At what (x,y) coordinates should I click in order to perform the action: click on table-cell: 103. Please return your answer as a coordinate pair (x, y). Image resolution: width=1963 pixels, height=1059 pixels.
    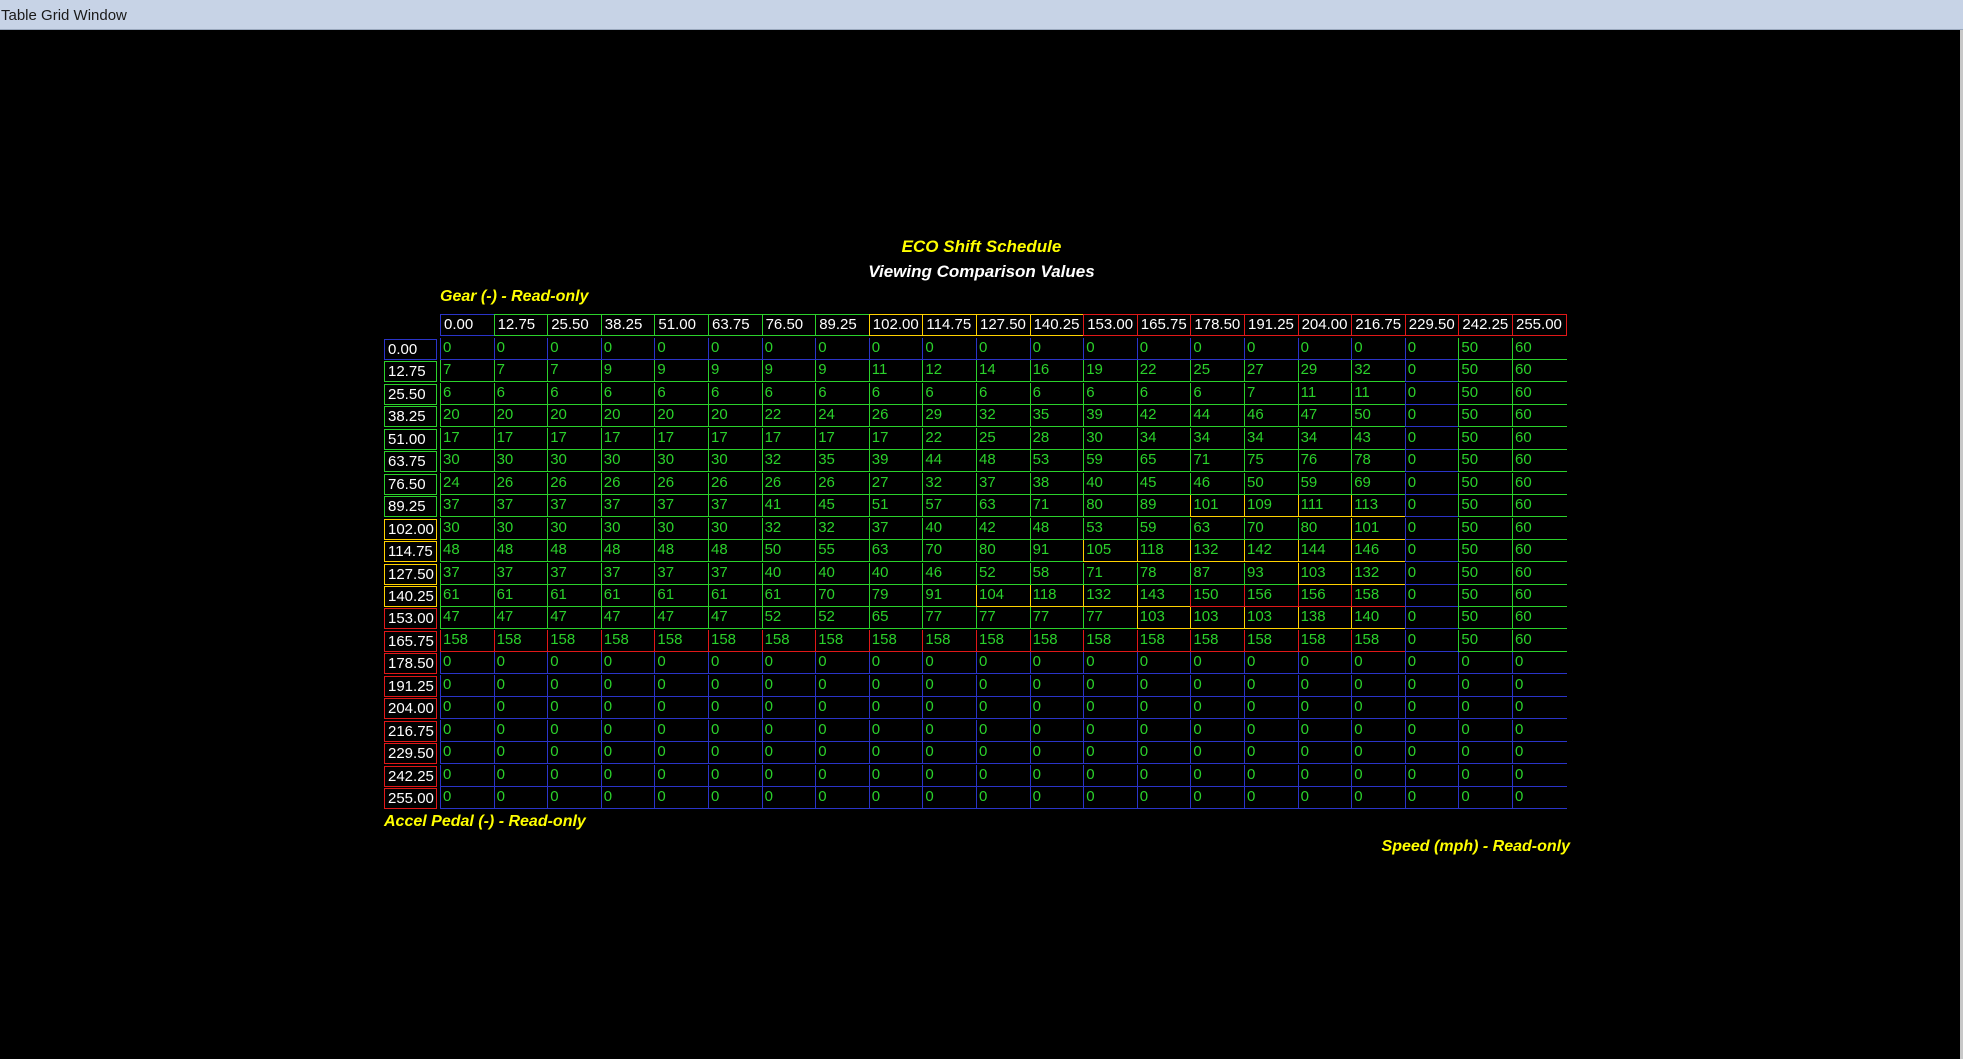
    Looking at the image, I should click on (1271, 618).